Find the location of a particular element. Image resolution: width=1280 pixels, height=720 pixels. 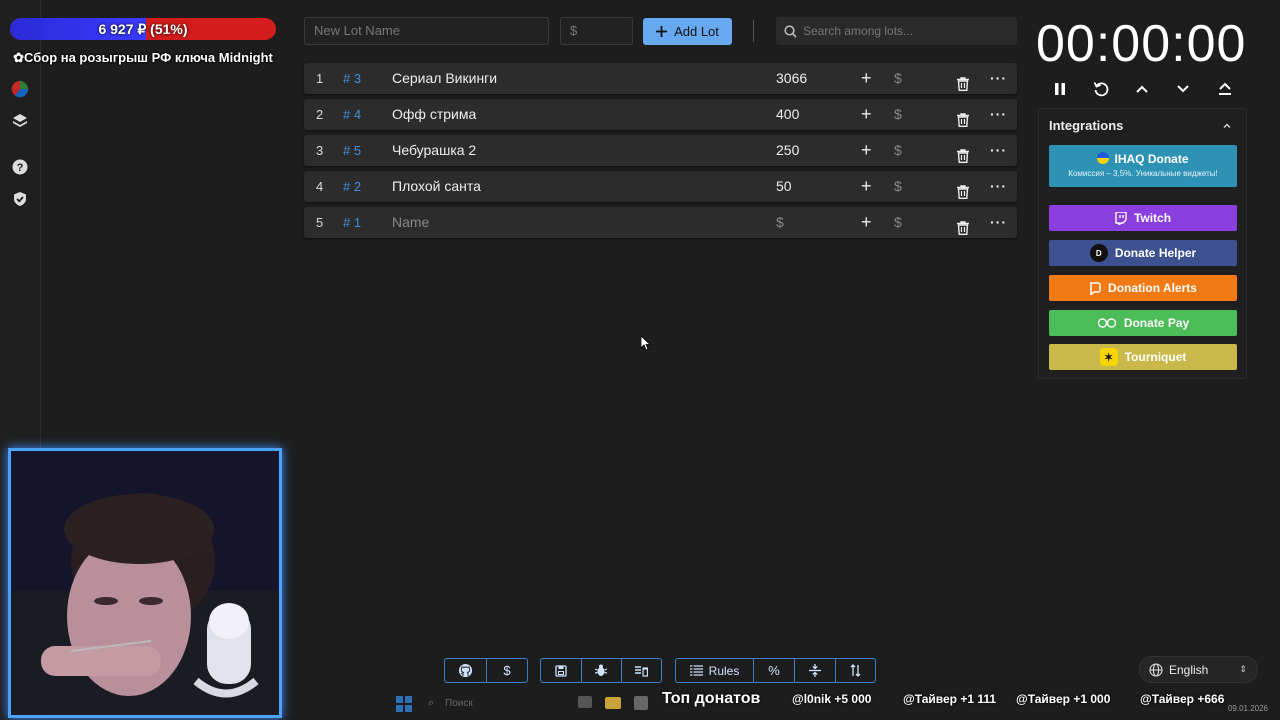

lot-amount-input: $ is located at coordinates (780, 222).